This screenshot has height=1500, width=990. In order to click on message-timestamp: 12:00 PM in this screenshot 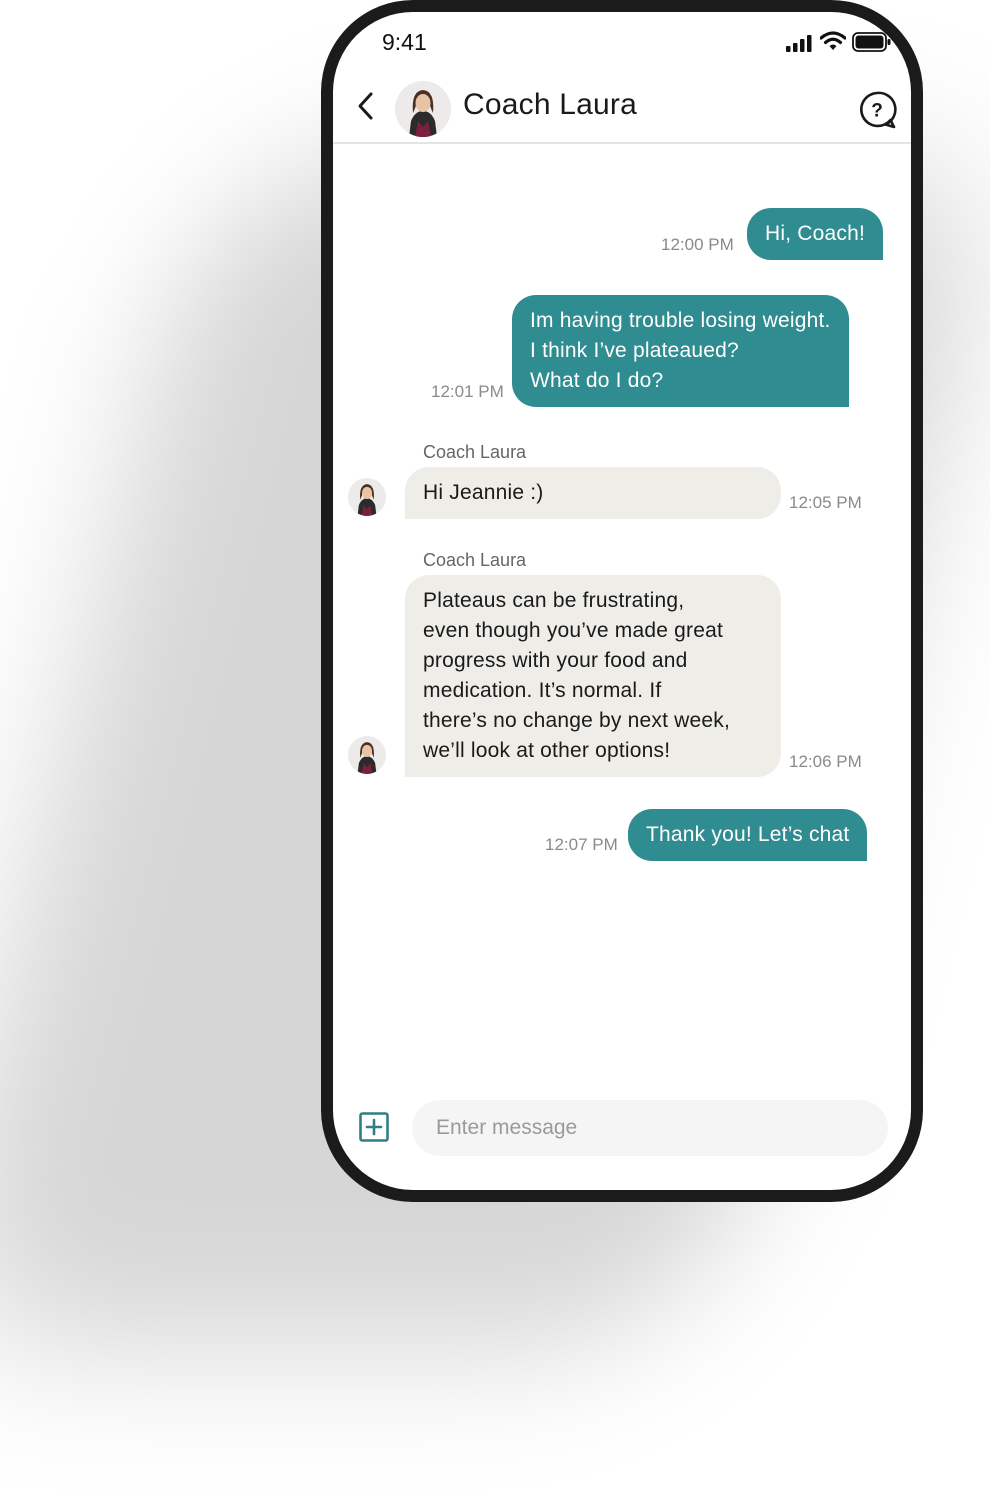, I will do `click(697, 244)`.